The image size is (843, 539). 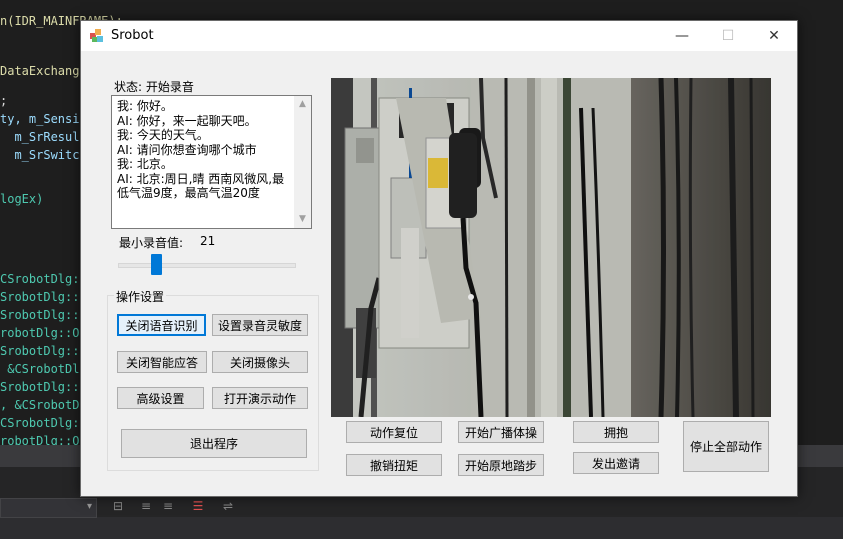 I want to click on code-line: robotDlg::On, so click(x=43, y=333).